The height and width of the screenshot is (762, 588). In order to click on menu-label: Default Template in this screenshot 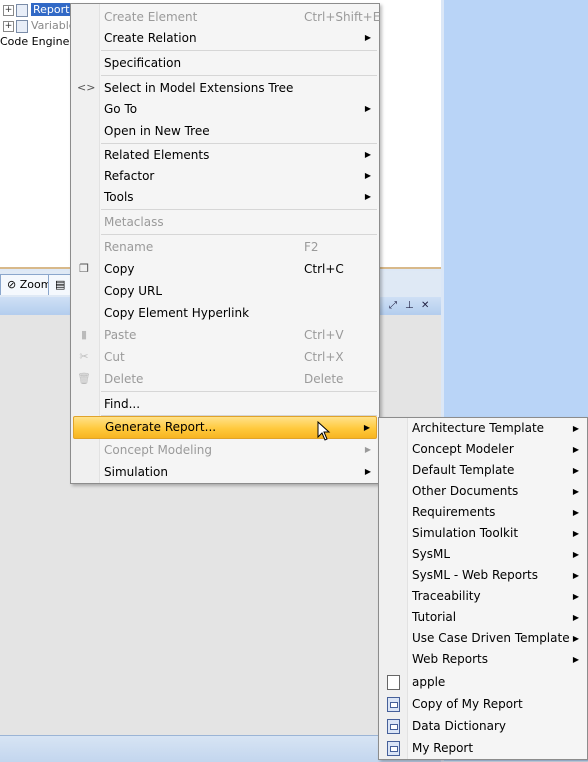, I will do `click(463, 470)`.